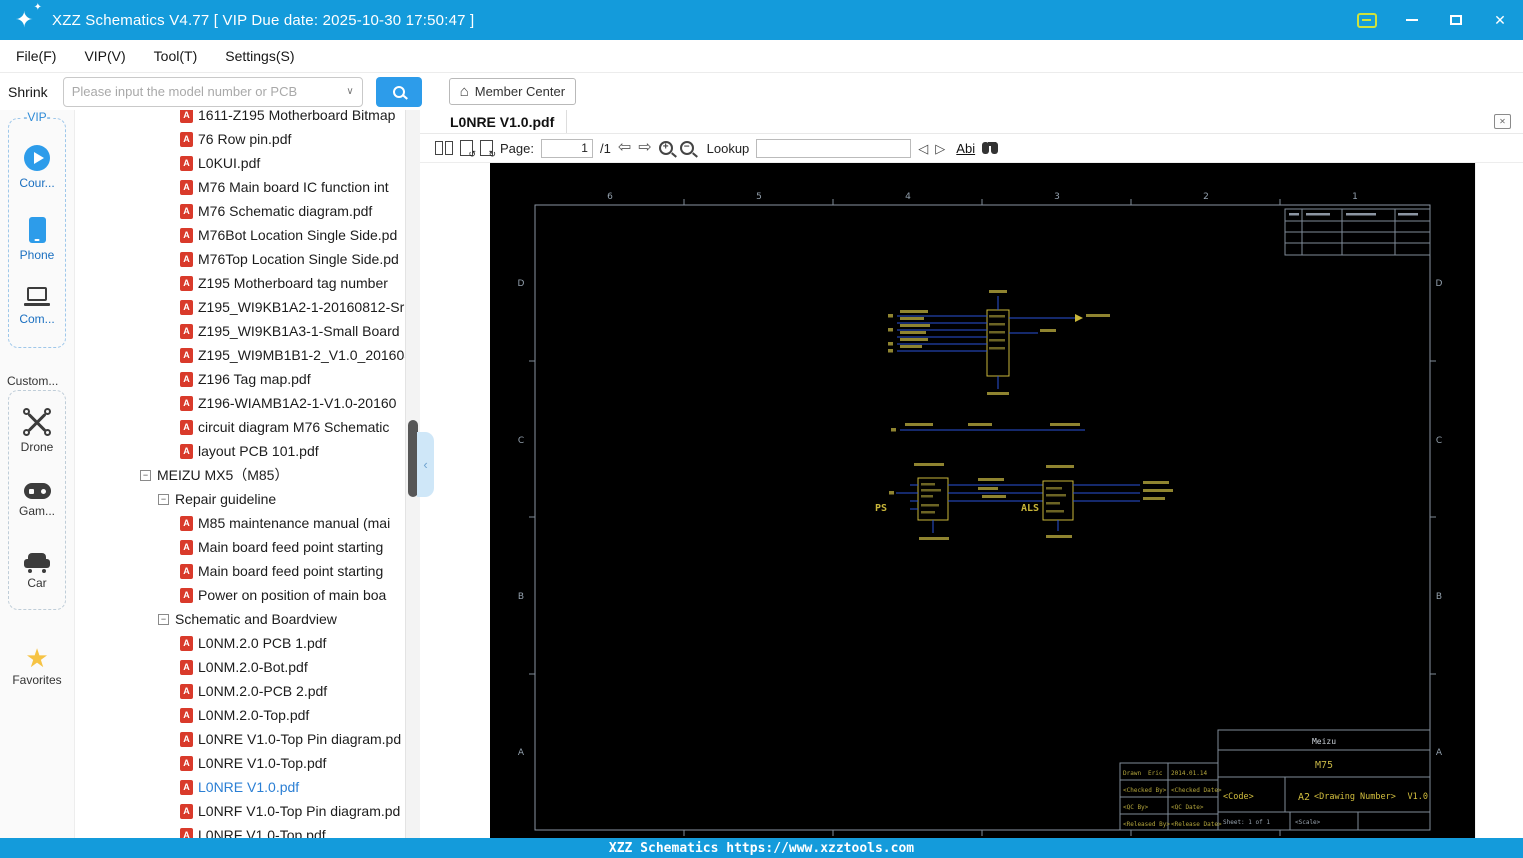 Image resolution: width=1523 pixels, height=858 pixels. I want to click on tree-file-row: A L0NM.2.0 PCB 1.pdf, so click(240, 643).